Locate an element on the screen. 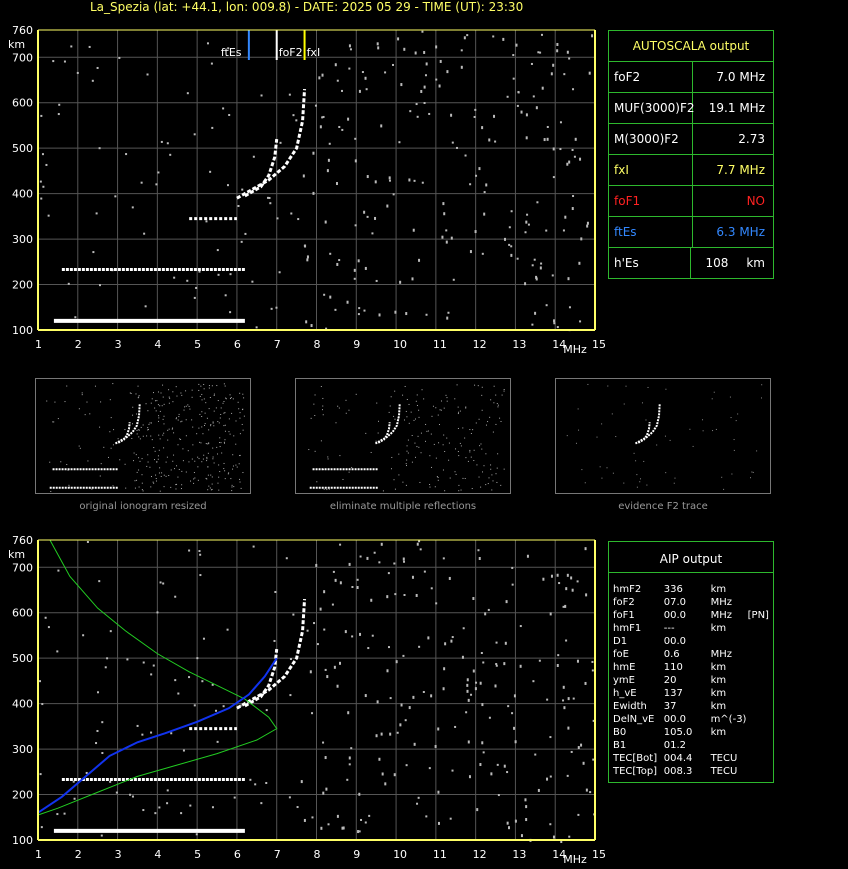  x-tick-label: 1 is located at coordinates (38, 344).